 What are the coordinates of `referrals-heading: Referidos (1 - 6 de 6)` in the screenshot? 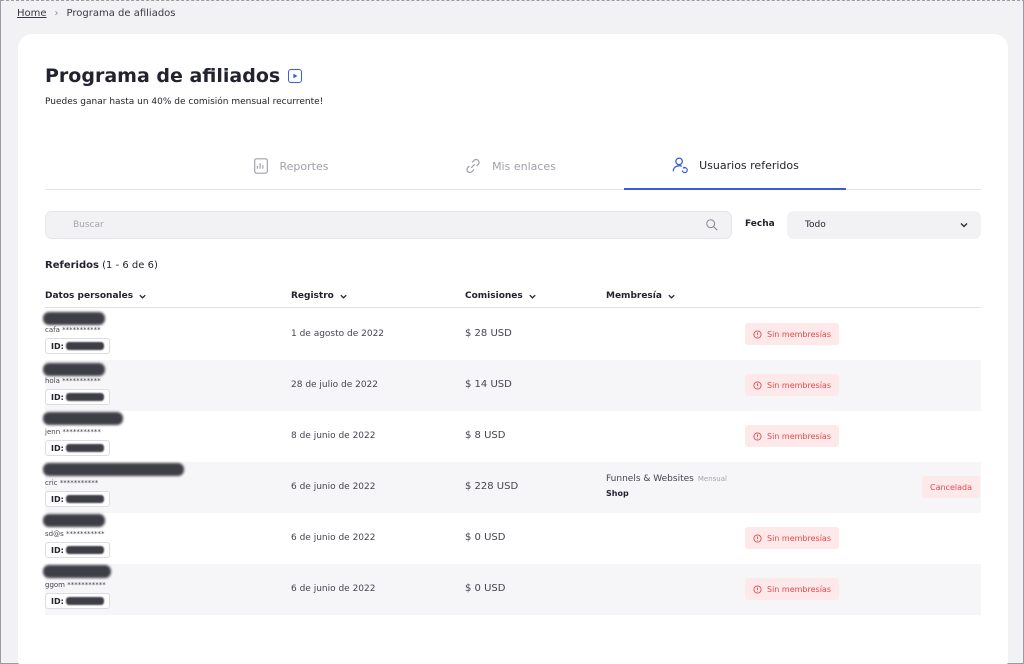 It's located at (101, 265).